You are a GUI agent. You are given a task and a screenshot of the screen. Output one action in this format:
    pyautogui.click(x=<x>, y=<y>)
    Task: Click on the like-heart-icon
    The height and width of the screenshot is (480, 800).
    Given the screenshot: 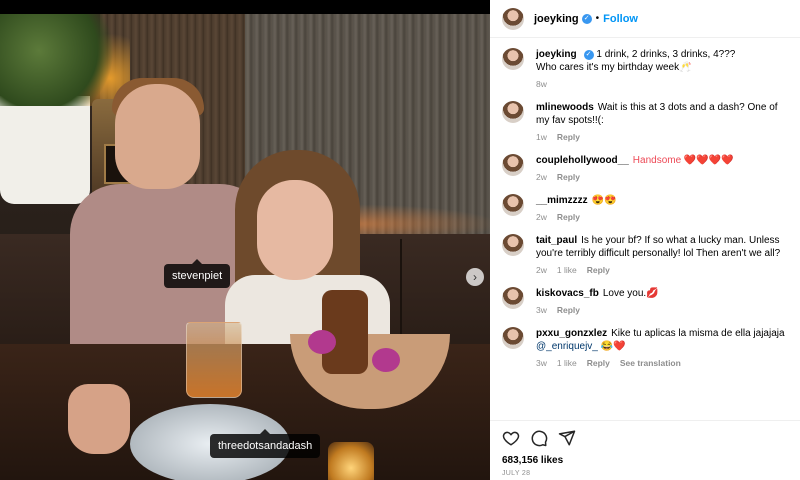 What is the action you would take?
    pyautogui.click(x=511, y=438)
    